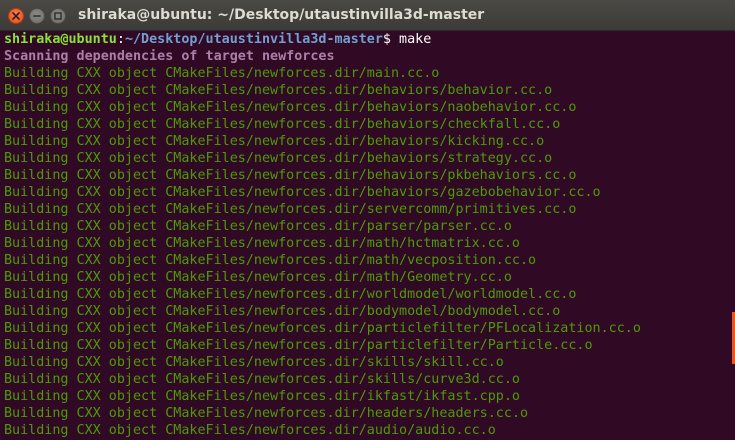  Describe the element at coordinates (16, 16) in the screenshot. I see `close-icon` at that location.